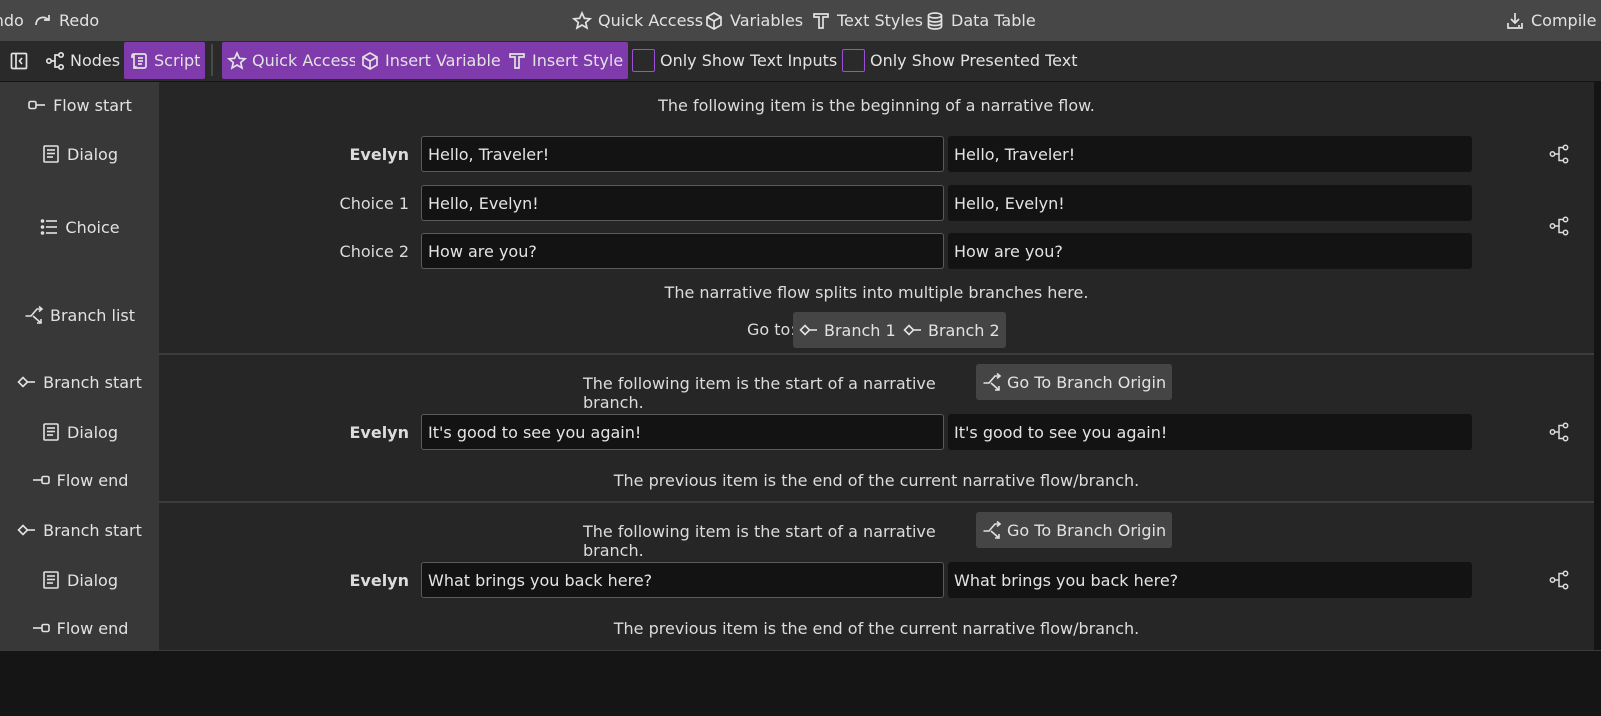 The height and width of the screenshot is (716, 1601). I want to click on only-text-inputs-label: Only Show Text Inputs, so click(749, 60).